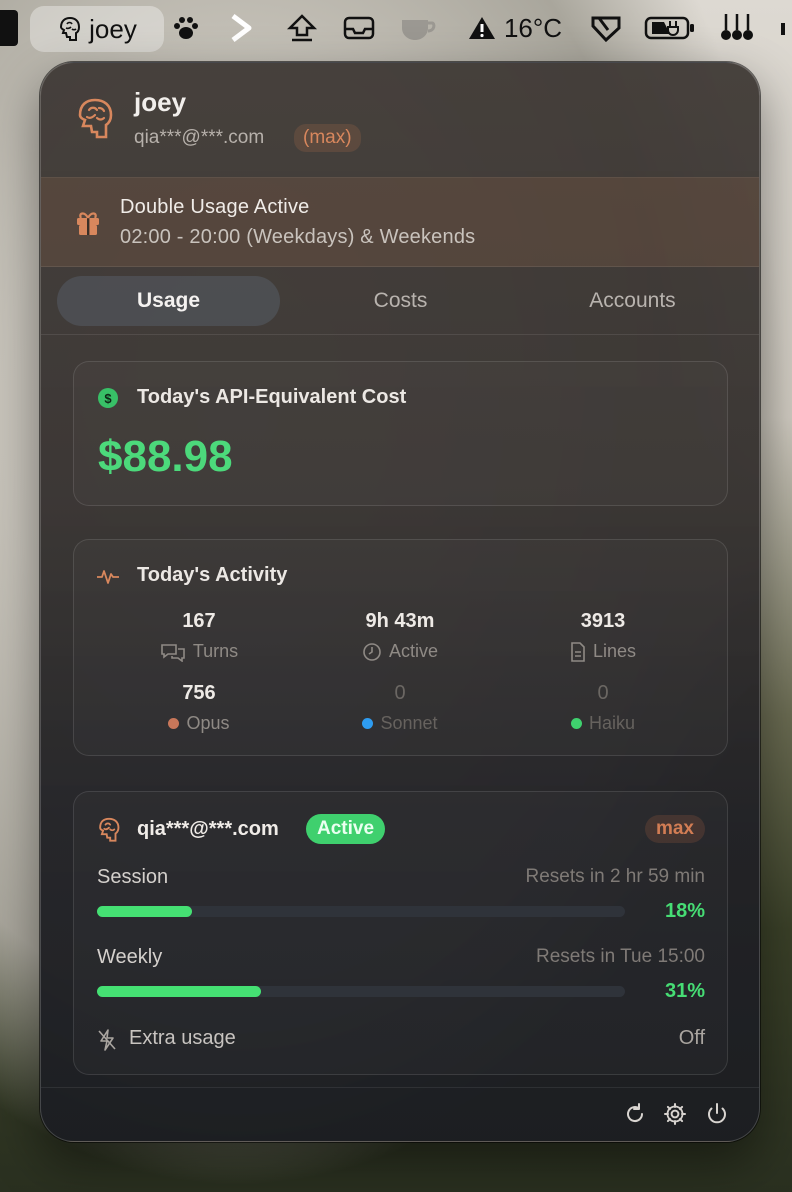  What do you see at coordinates (576, 723) in the screenshot?
I see `haiku-dot` at bounding box center [576, 723].